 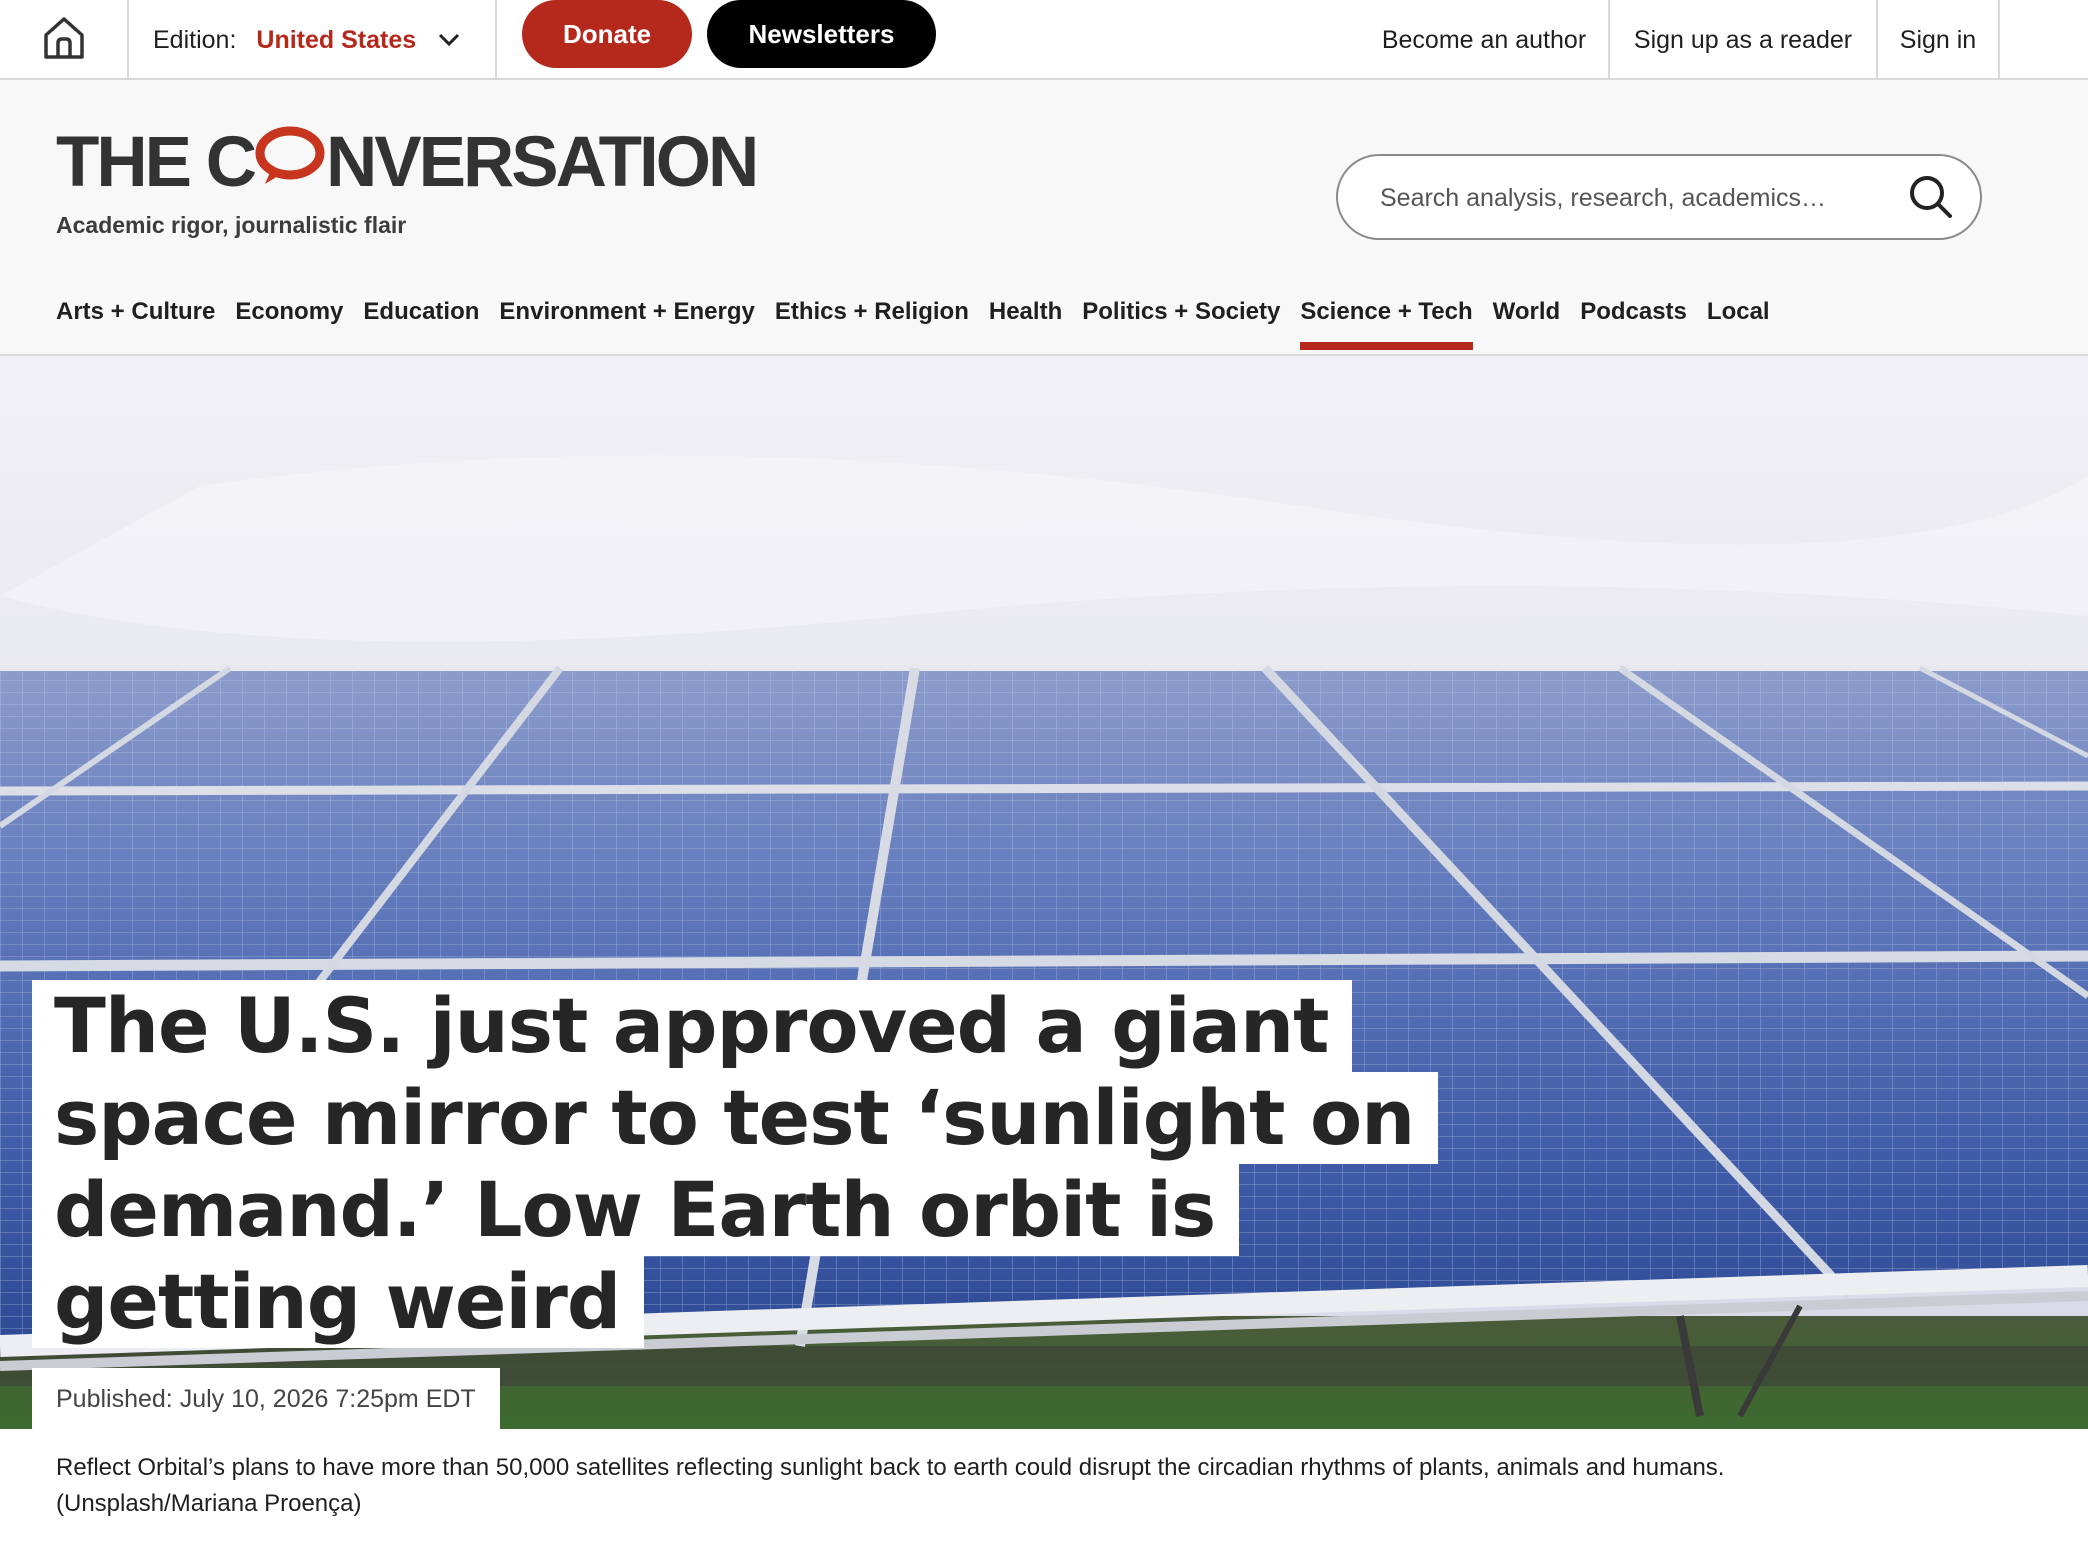 I want to click on nav-item-local: Local, so click(x=1738, y=323).